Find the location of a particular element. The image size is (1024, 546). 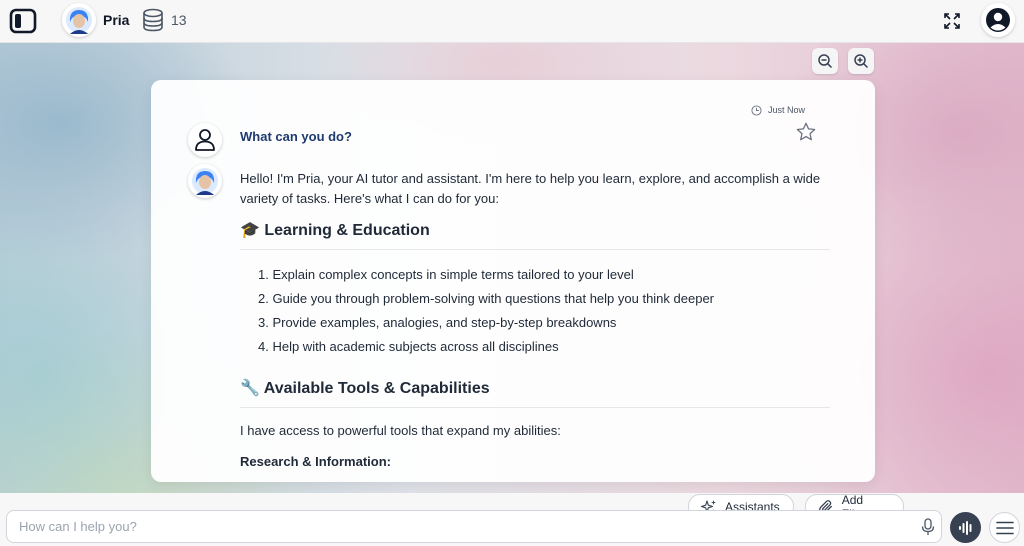

bot-avatar is located at coordinates (79, 20).